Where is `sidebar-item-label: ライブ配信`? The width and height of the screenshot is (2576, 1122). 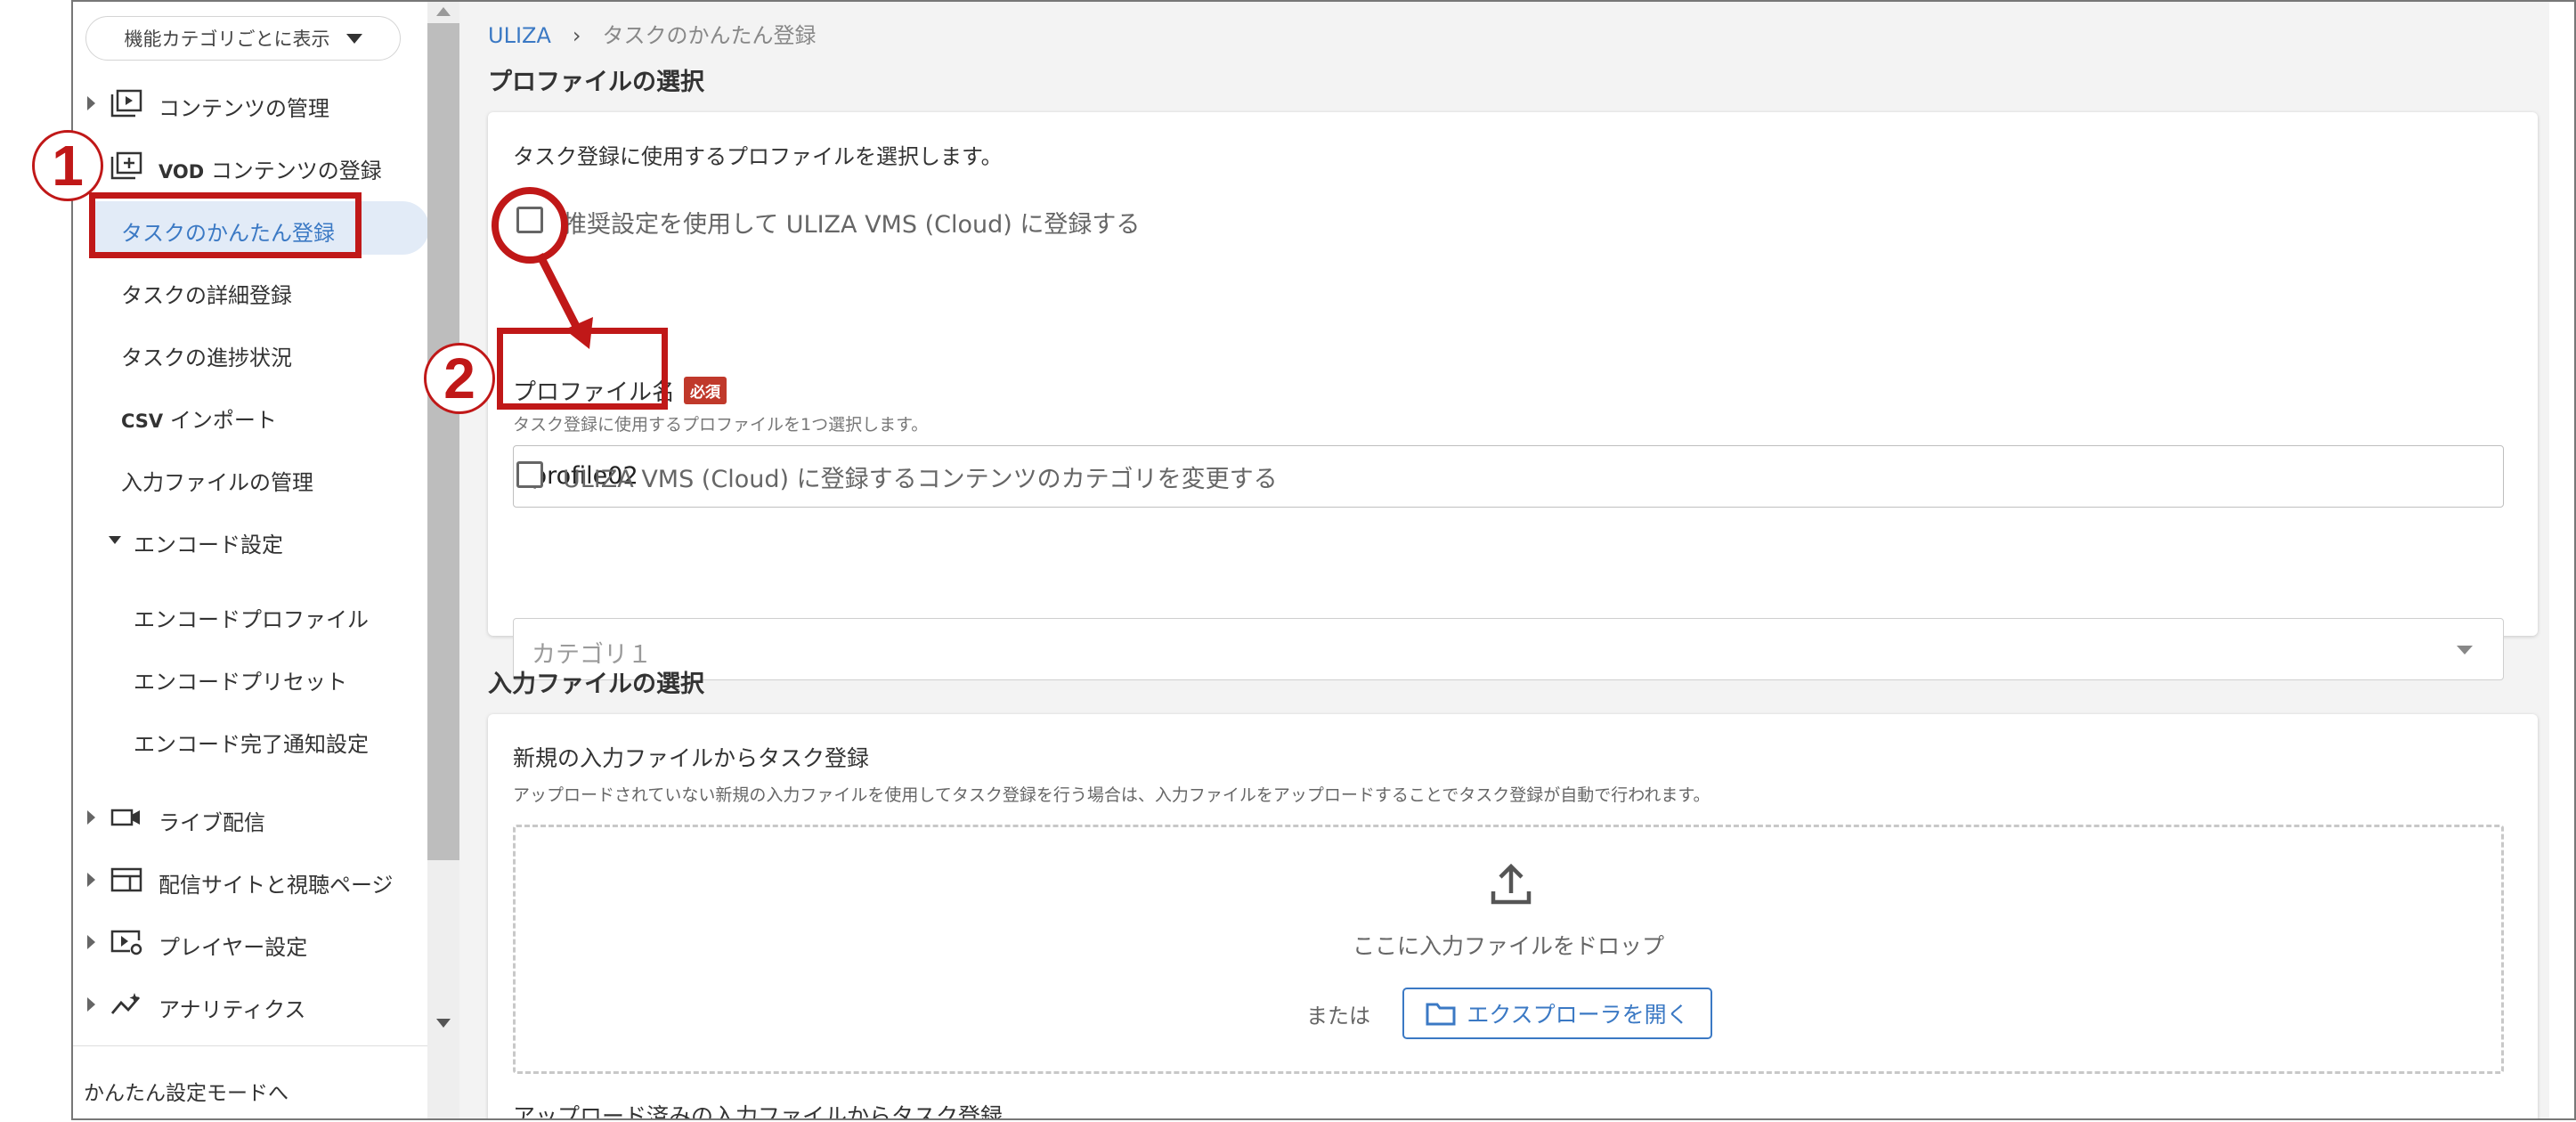 sidebar-item-label: ライブ配信 is located at coordinates (211, 822).